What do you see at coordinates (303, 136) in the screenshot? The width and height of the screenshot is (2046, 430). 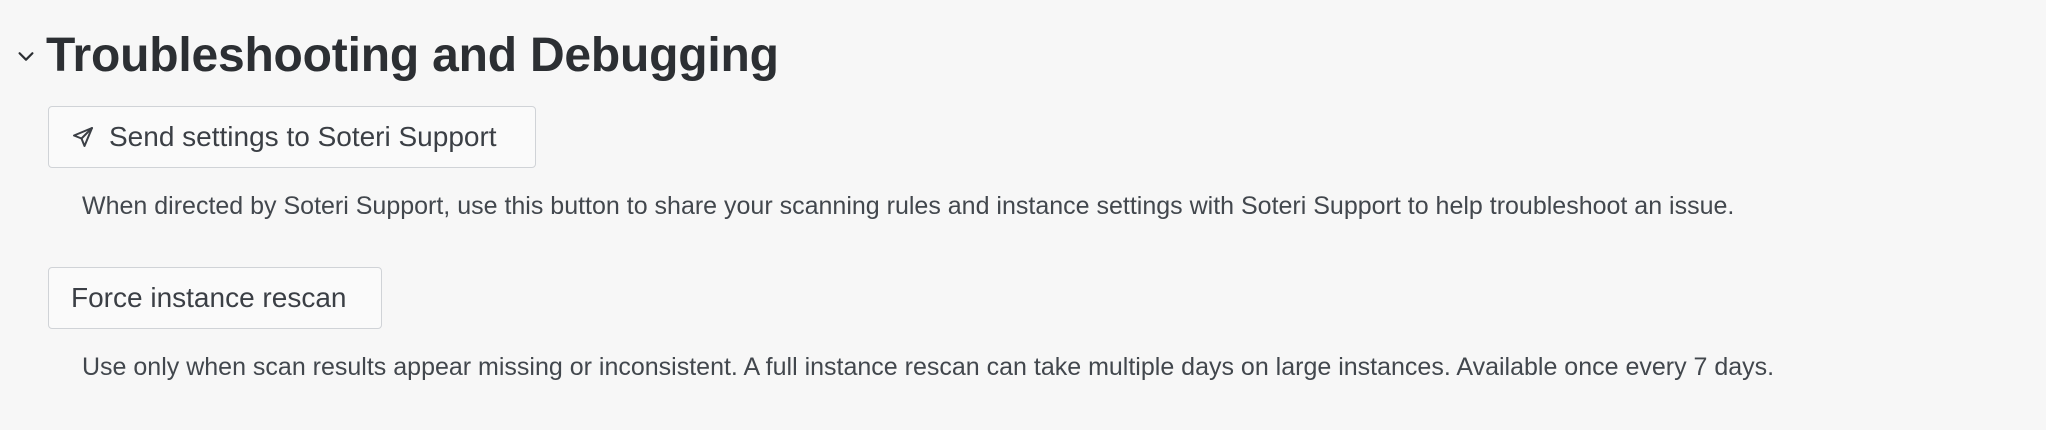 I see `send-settings-label: Send settings to Soteri Support` at bounding box center [303, 136].